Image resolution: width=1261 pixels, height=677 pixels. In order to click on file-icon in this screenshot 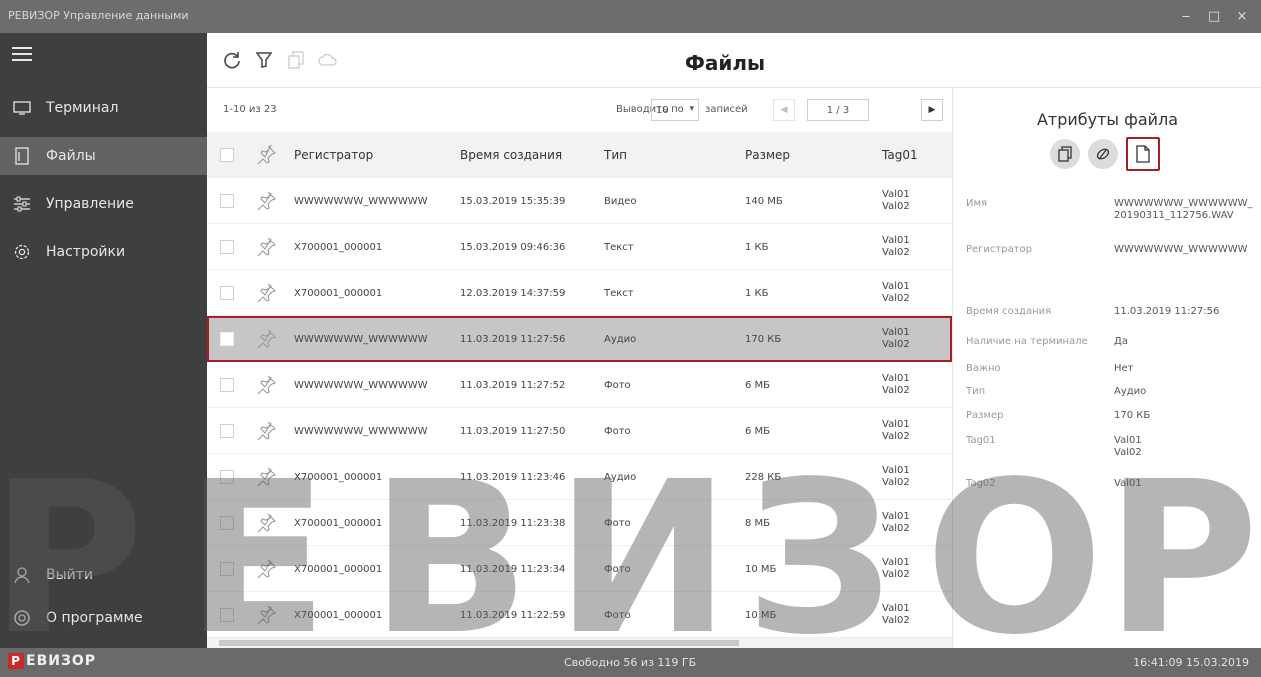, I will do `click(22, 156)`.